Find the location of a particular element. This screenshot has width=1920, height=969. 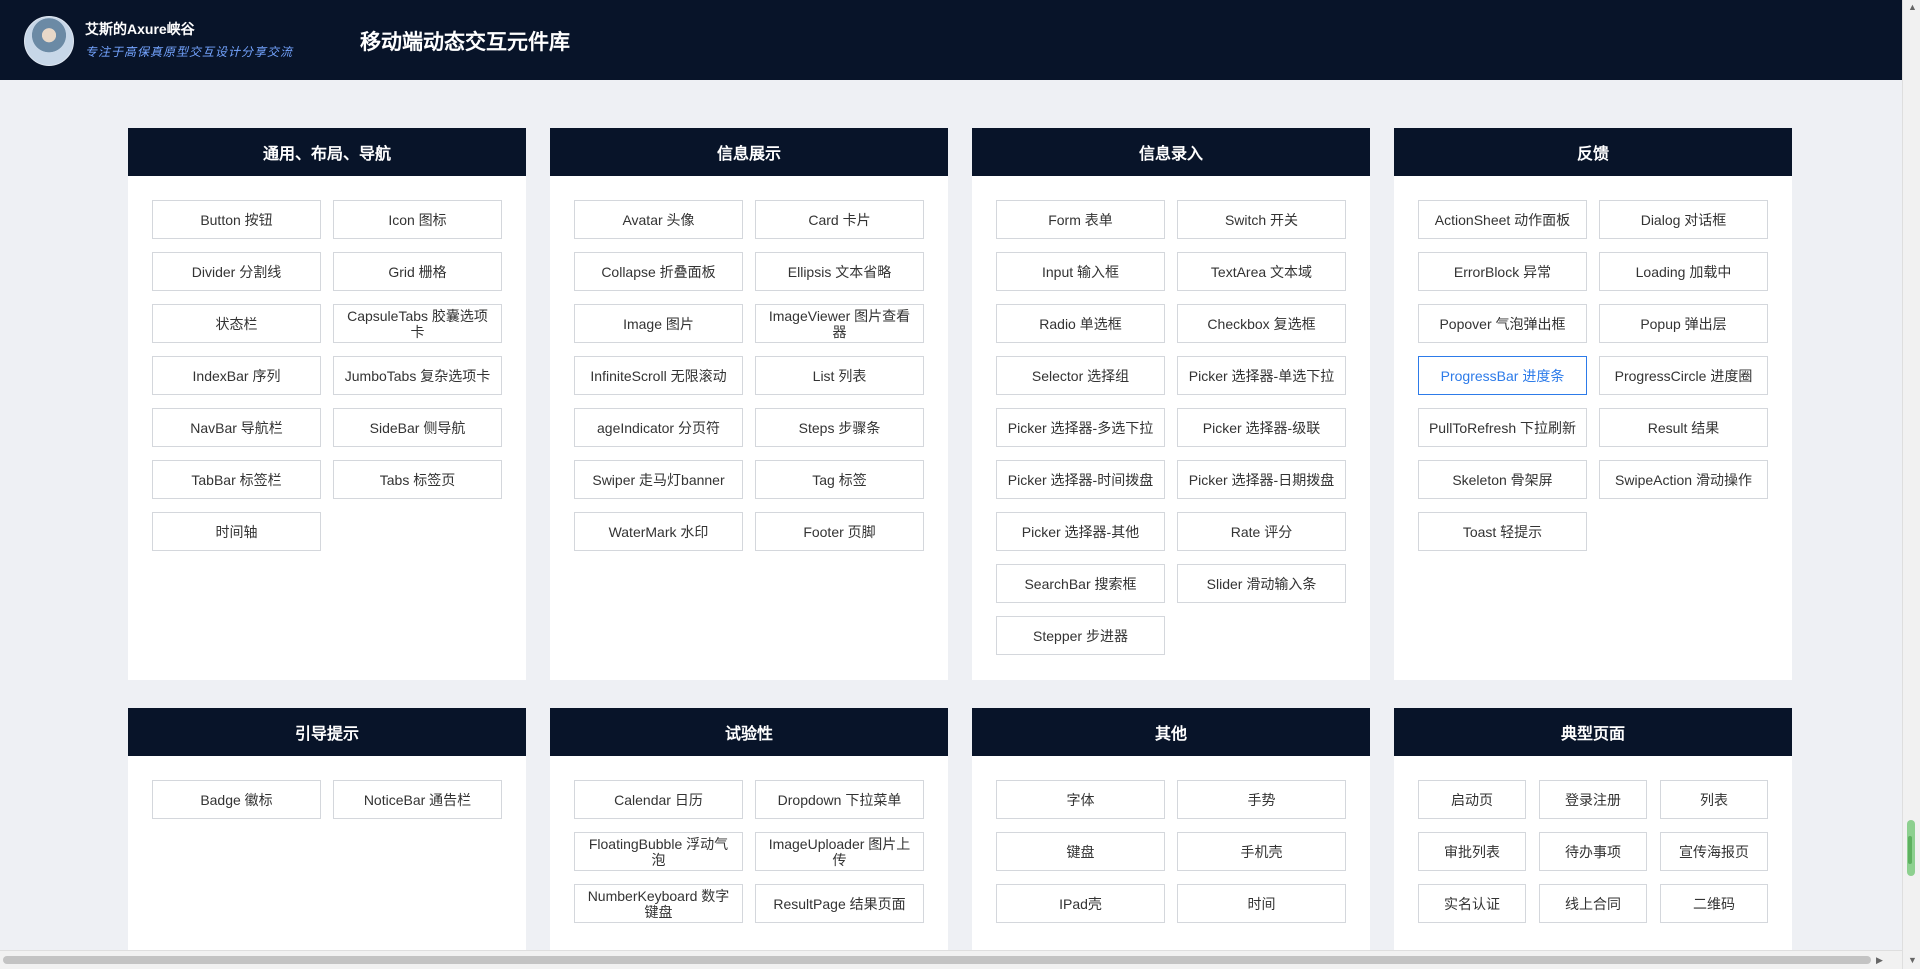

component-button: Dropdown 下拉菜单 is located at coordinates (839, 799).